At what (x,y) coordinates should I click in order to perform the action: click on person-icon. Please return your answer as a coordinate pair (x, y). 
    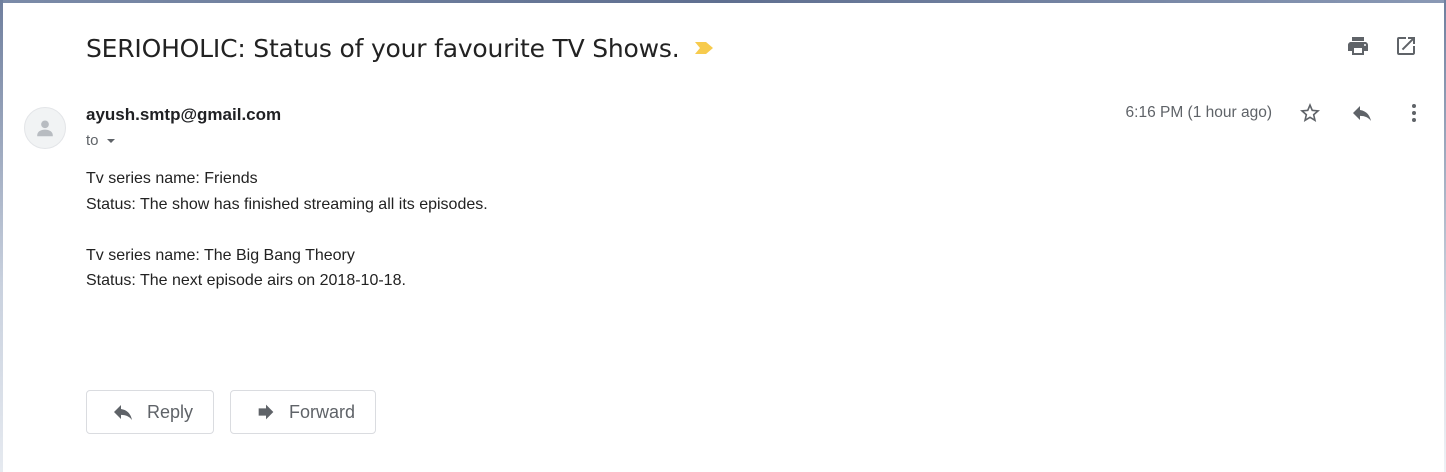
    Looking at the image, I should click on (45, 128).